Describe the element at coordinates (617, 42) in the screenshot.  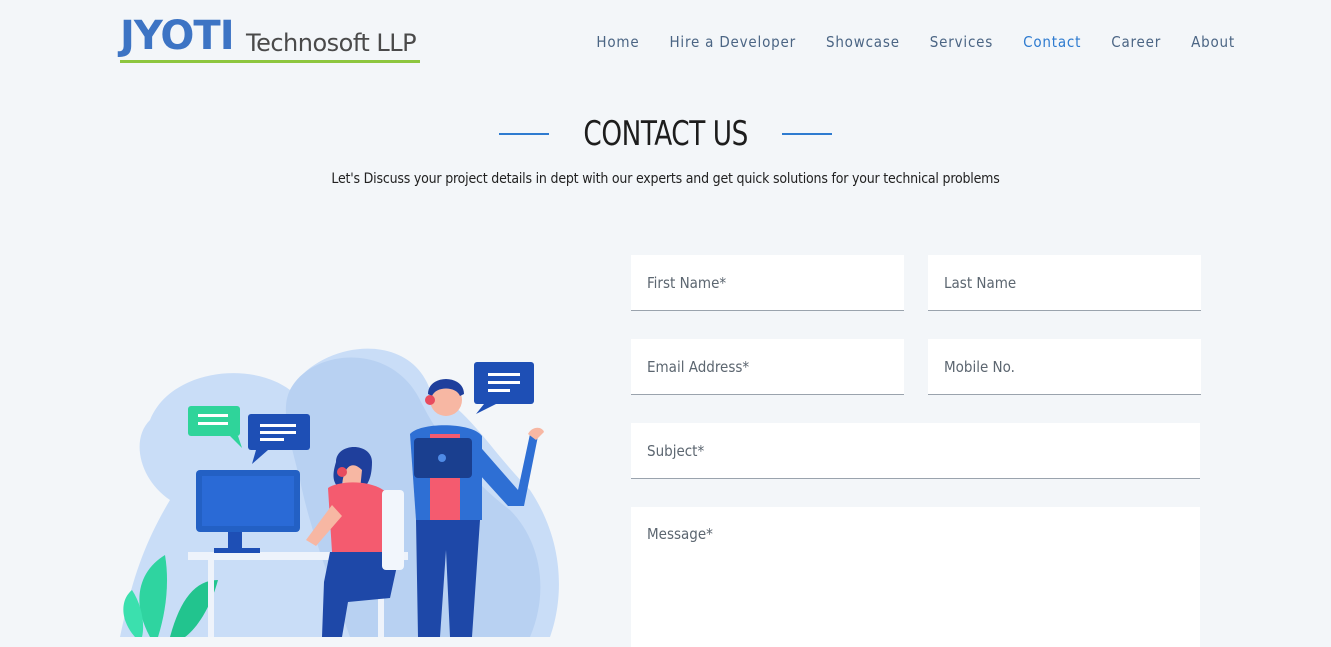
I see `nav-home: Home` at that location.